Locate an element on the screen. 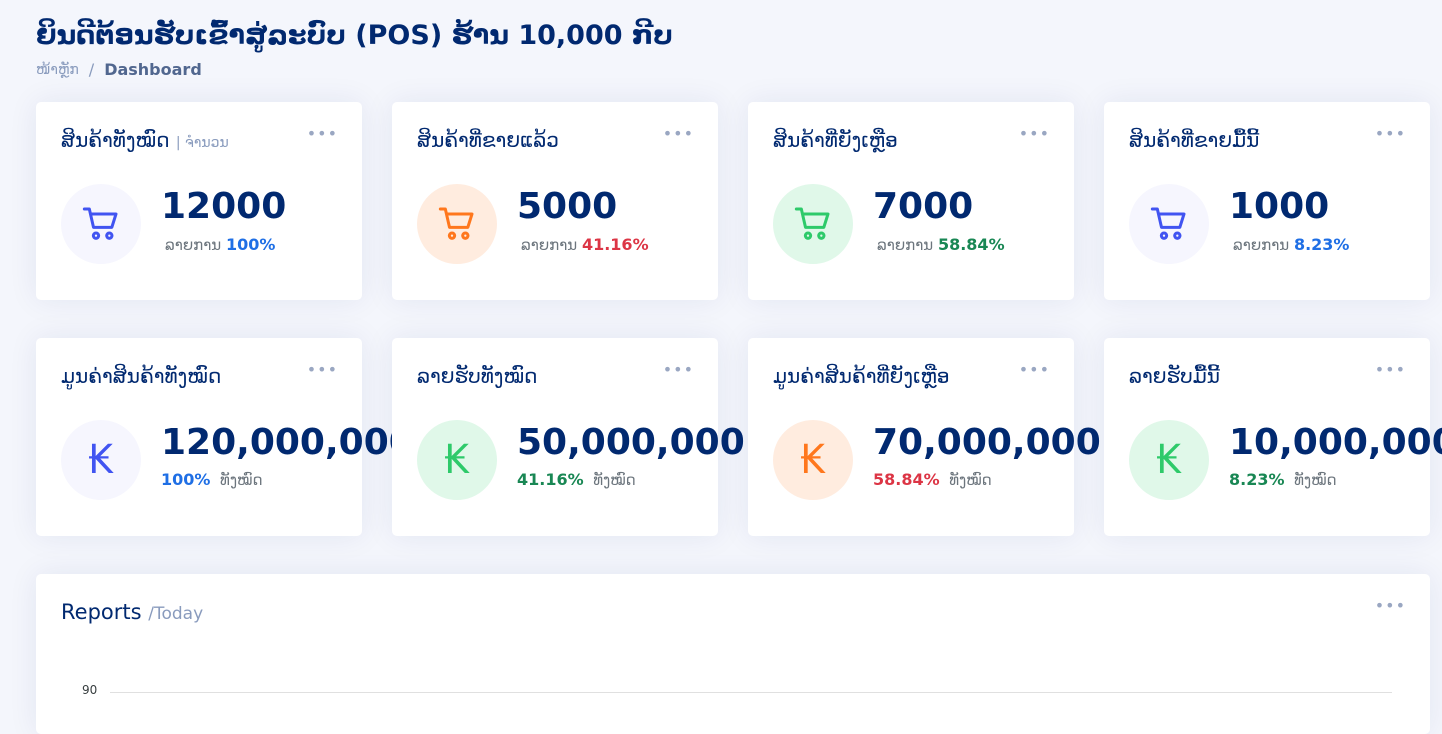 The width and height of the screenshot is (1442, 734). reports-title: Reports /Today is located at coordinates (132, 612).